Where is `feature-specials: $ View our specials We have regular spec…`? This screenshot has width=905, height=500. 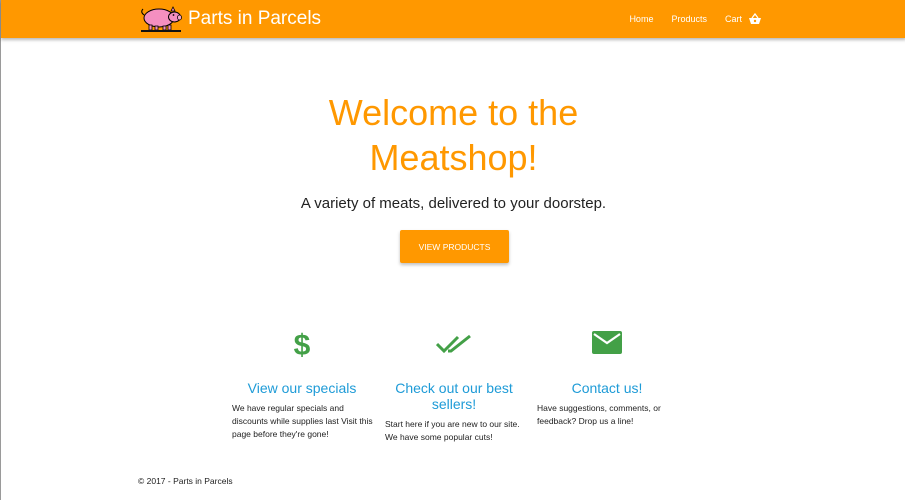
feature-specials: $ View our specials We have regular spec… is located at coordinates (302, 384).